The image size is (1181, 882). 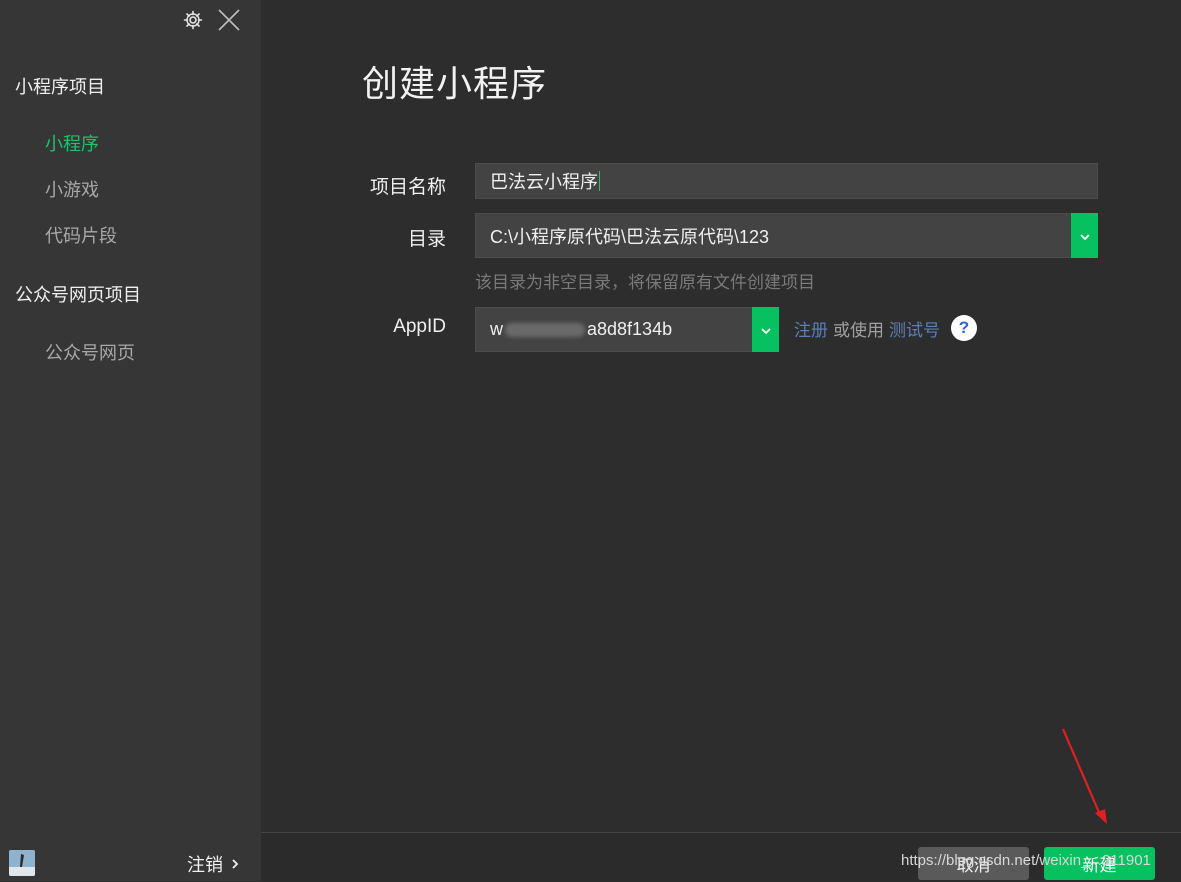 What do you see at coordinates (885, 328) in the screenshot?
I see `appid-links: 注册 或使用 测试号 ?` at bounding box center [885, 328].